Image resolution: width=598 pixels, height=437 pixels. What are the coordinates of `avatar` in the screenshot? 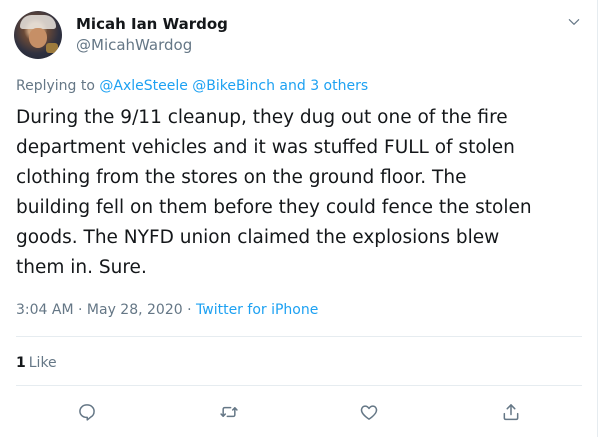 It's located at (38, 35).